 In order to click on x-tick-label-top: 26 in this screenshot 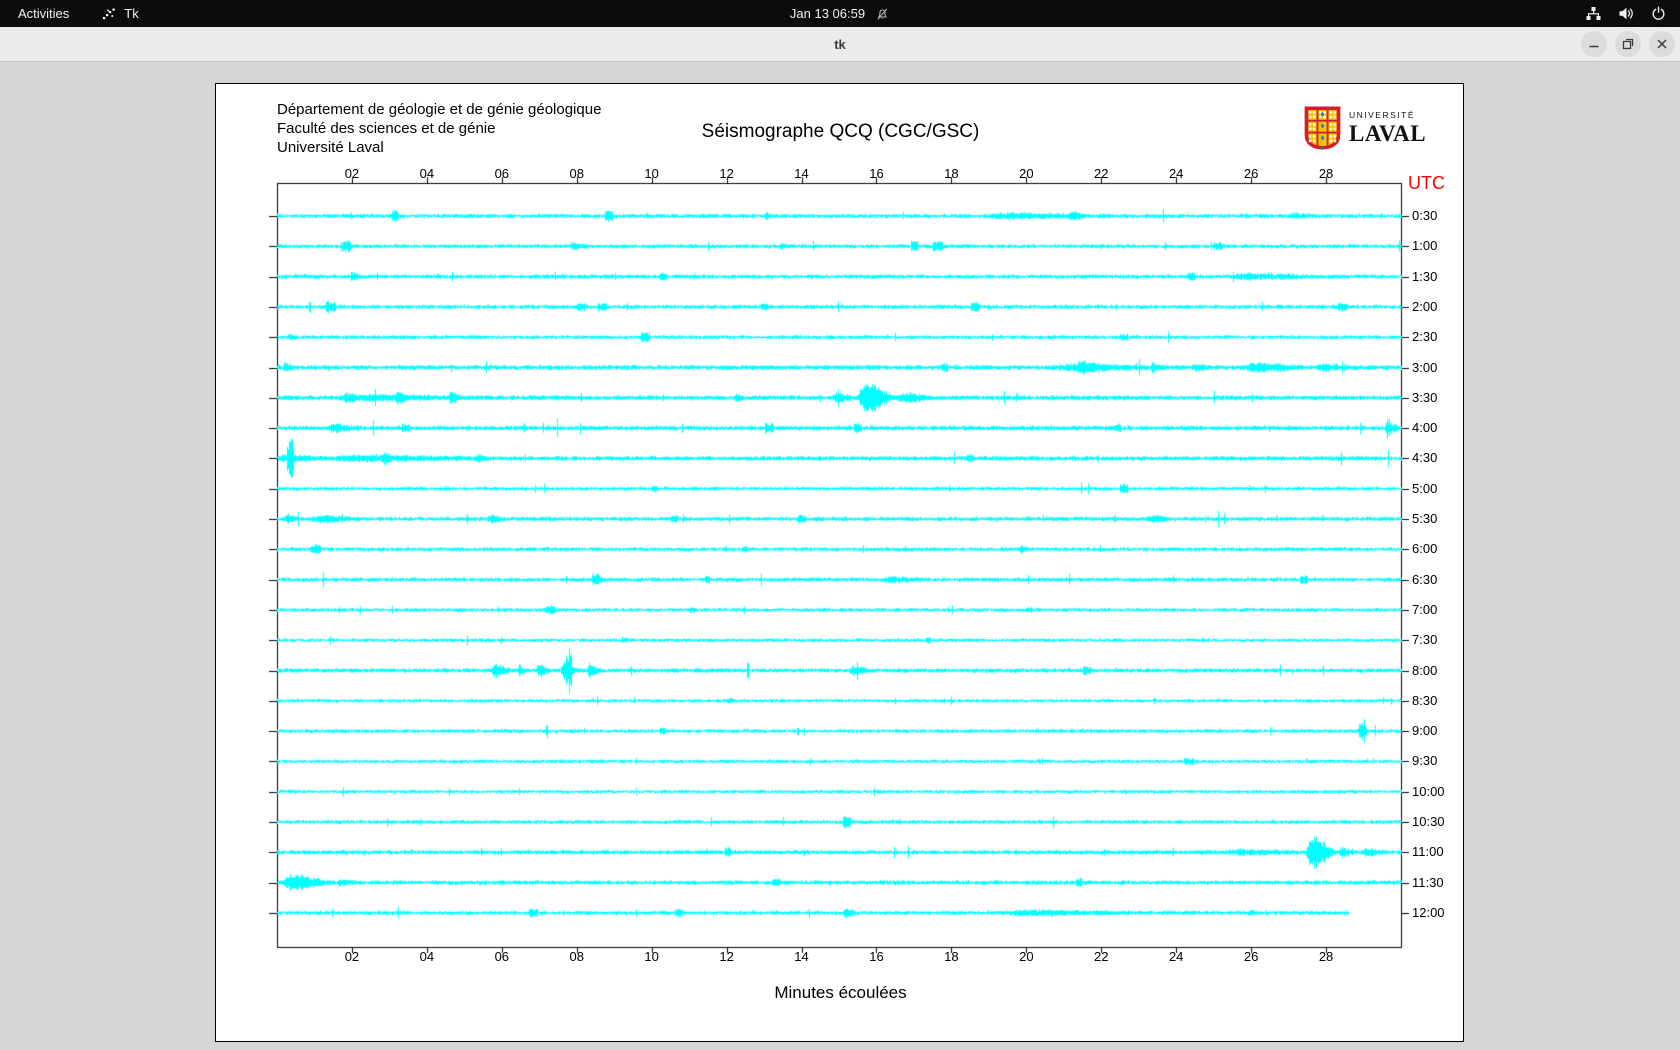, I will do `click(1251, 173)`.